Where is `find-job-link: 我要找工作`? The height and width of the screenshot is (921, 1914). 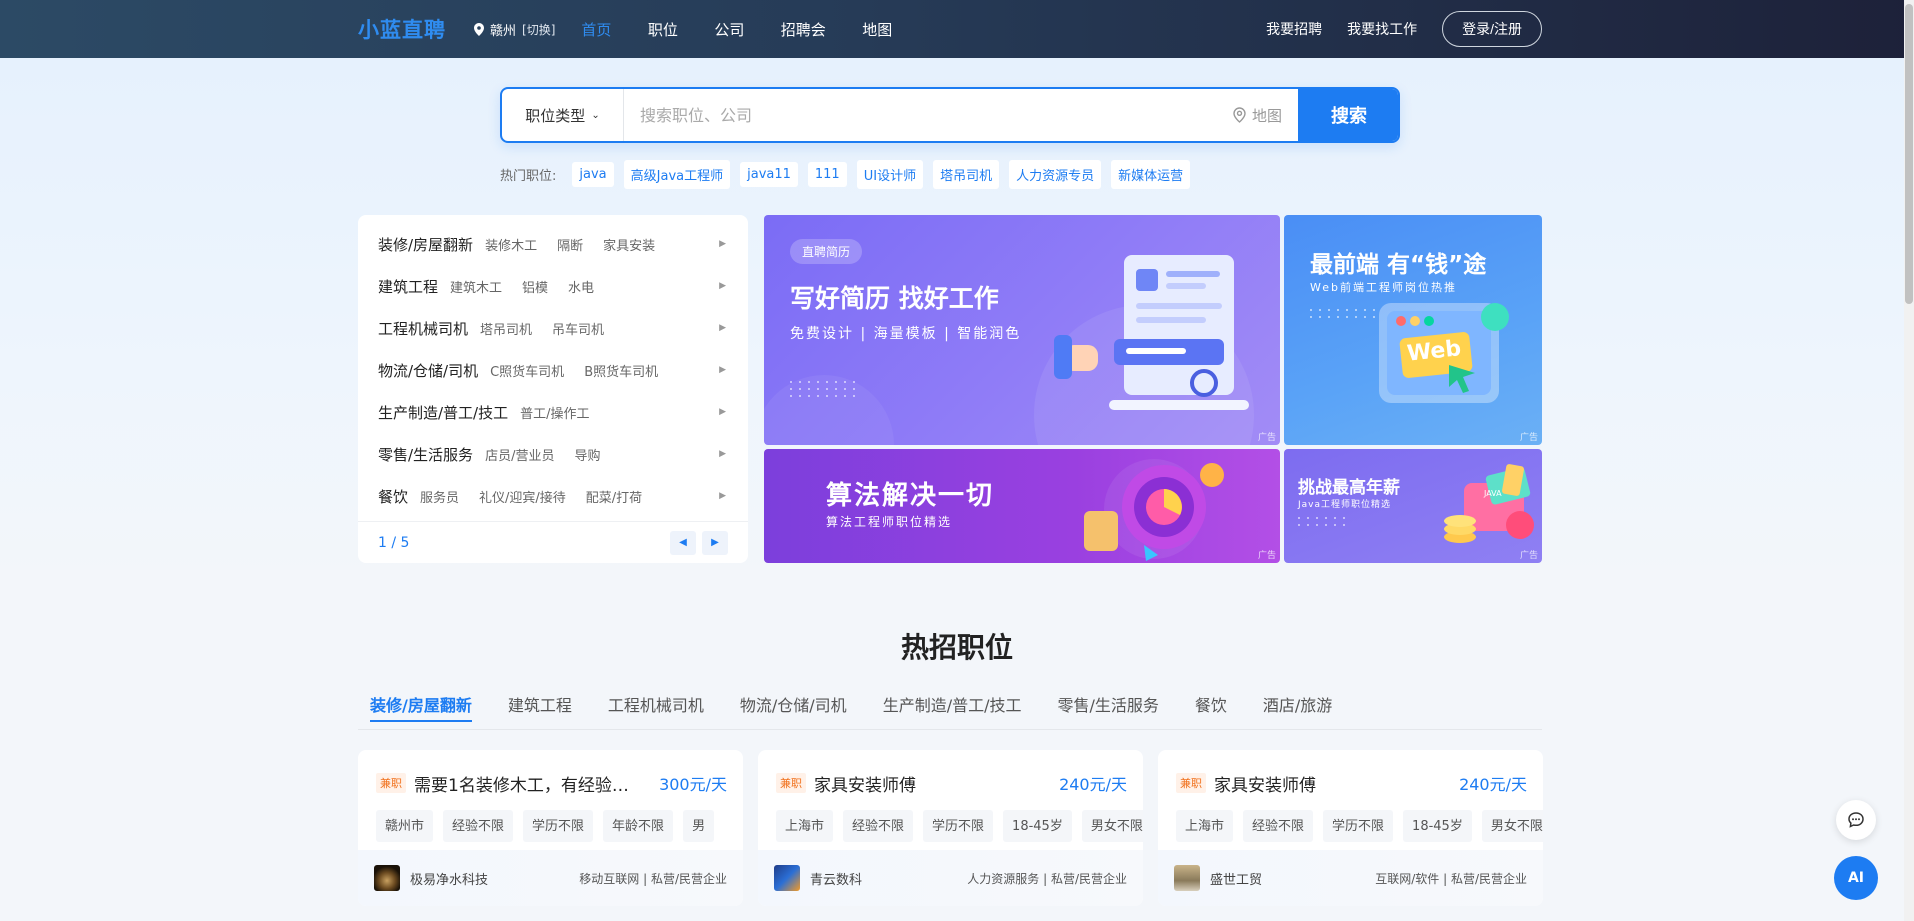 find-job-link: 我要找工作 is located at coordinates (1382, 29).